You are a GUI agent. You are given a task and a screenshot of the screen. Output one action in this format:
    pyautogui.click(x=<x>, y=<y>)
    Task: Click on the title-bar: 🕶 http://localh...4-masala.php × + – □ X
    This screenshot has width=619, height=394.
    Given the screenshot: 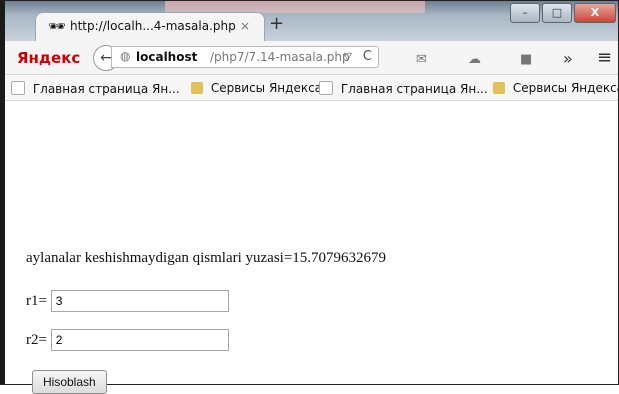 What is the action you would take?
    pyautogui.click(x=311, y=21)
    